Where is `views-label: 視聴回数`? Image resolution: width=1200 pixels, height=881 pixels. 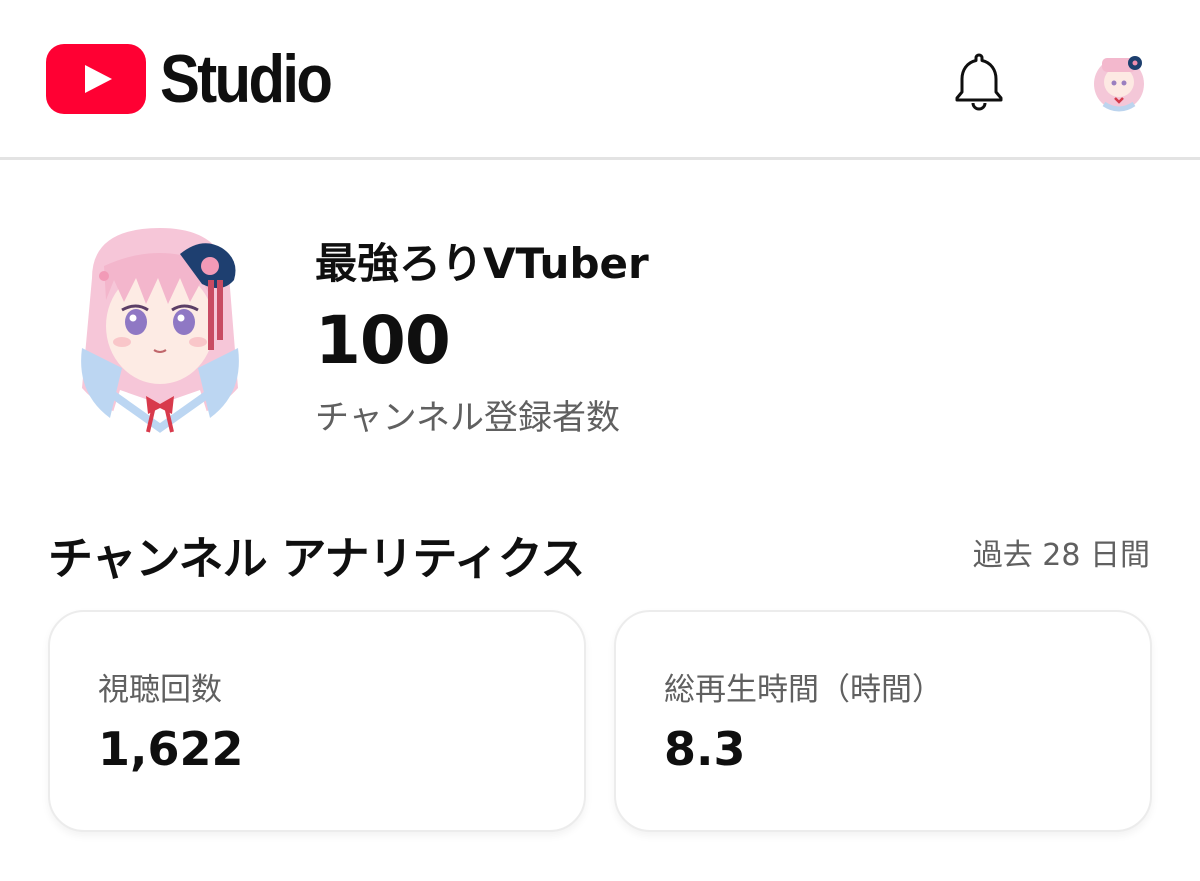 views-label: 視聴回数 is located at coordinates (160, 690).